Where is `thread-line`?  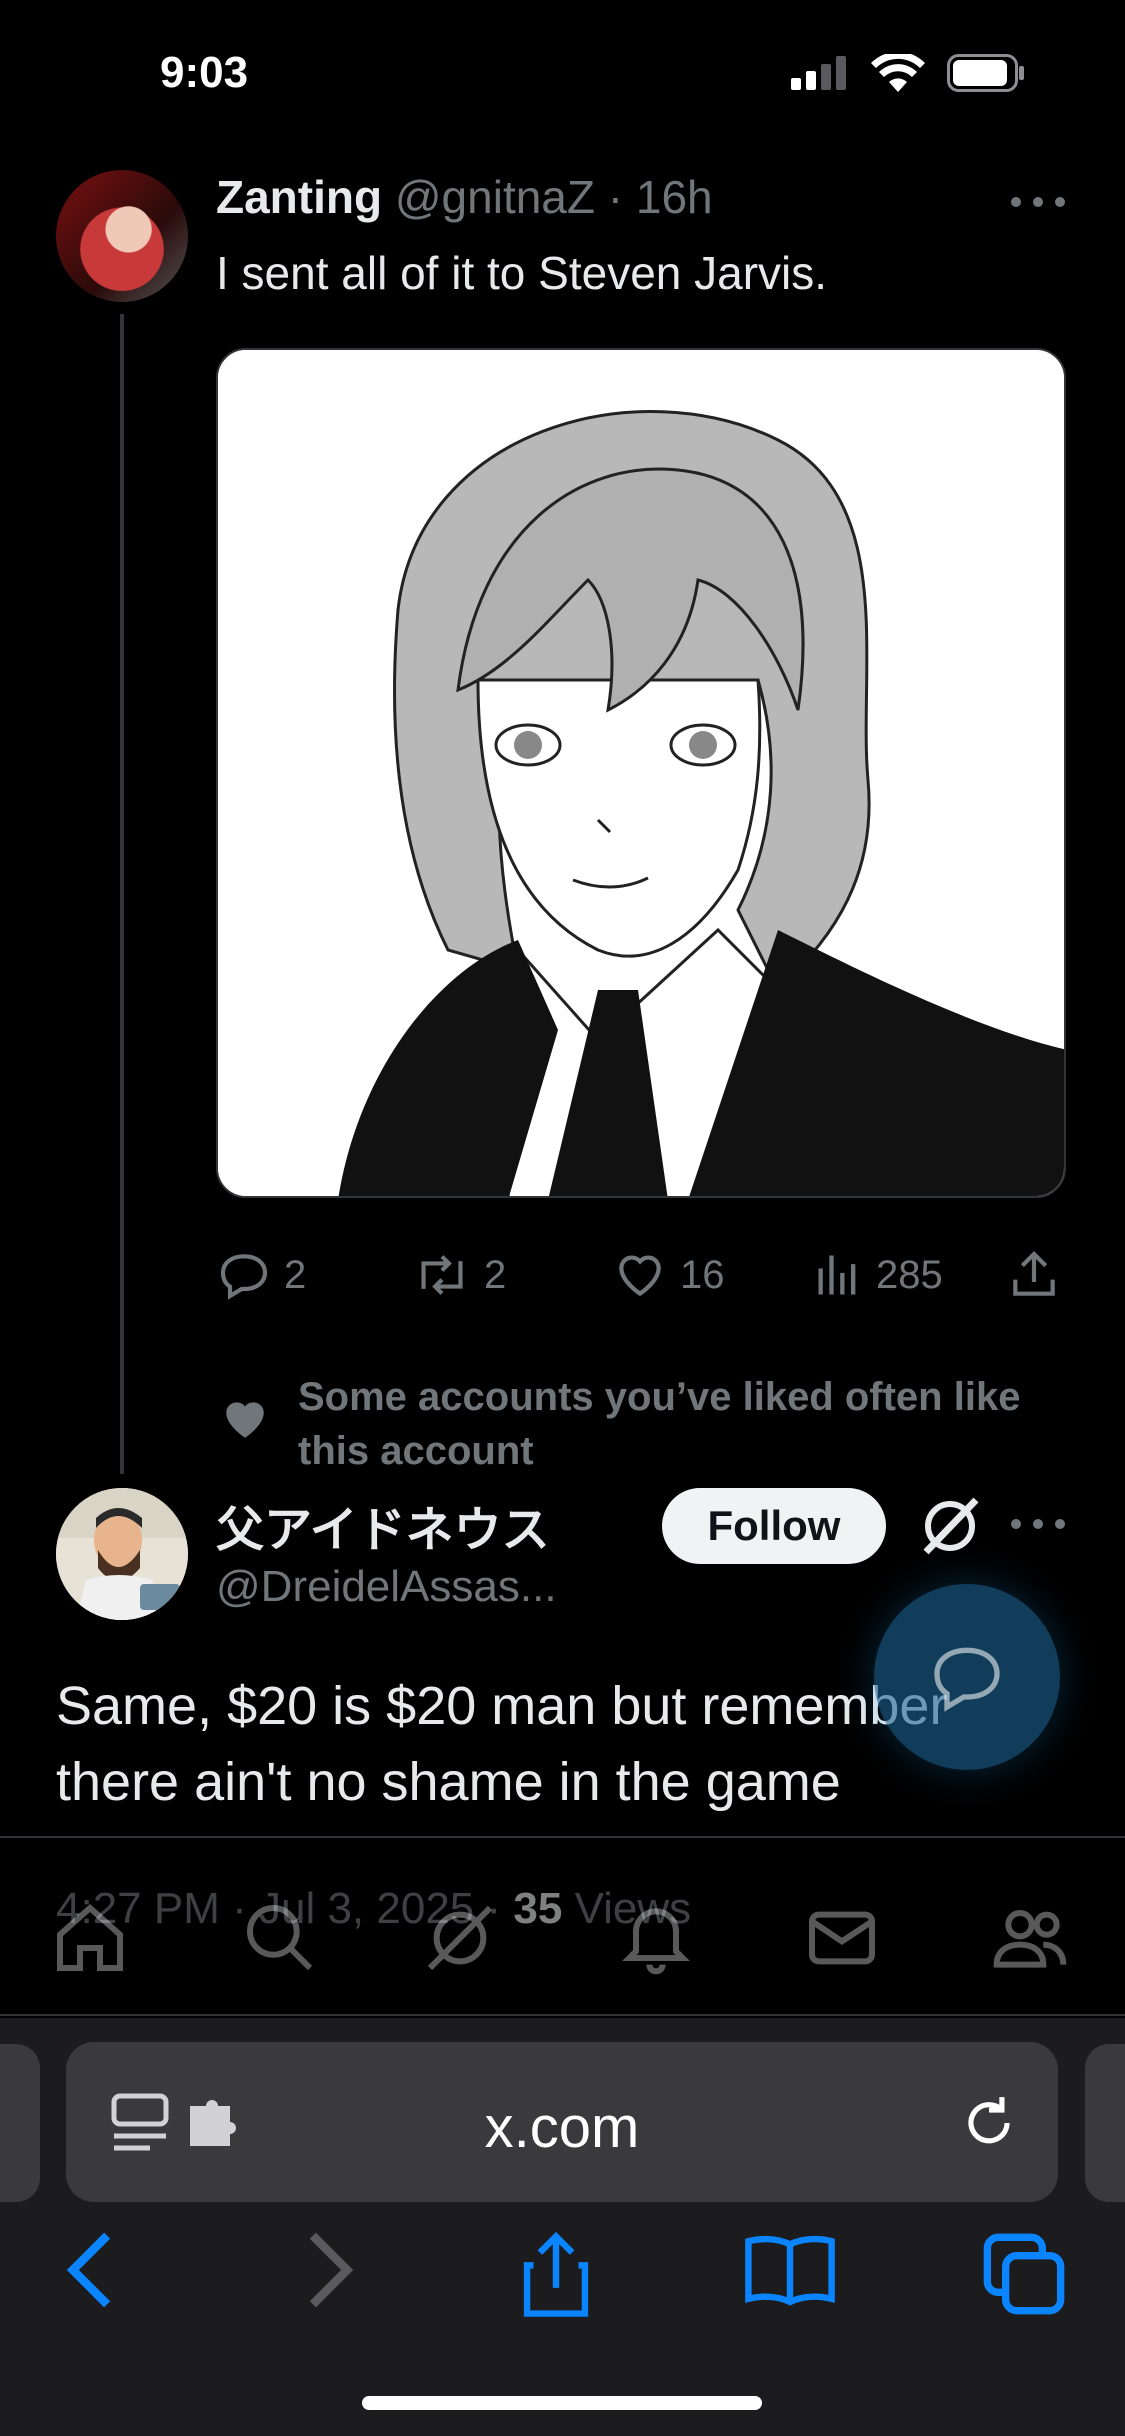 thread-line is located at coordinates (122, 894).